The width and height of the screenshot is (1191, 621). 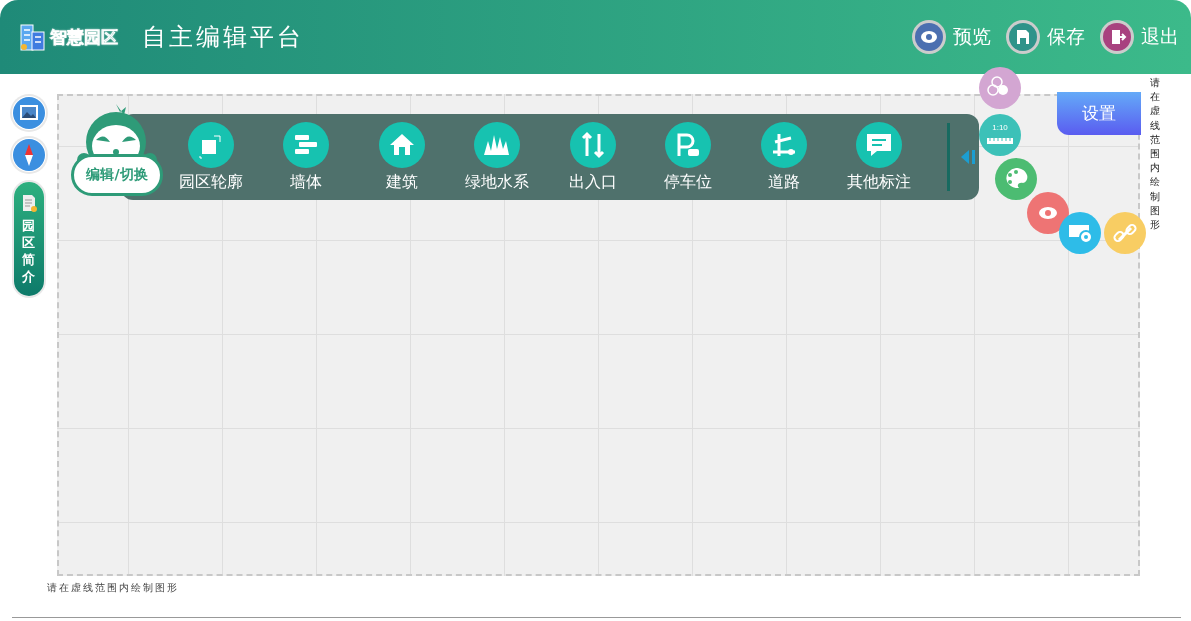 I want to click on preview-button: 预览, so click(x=951, y=37).